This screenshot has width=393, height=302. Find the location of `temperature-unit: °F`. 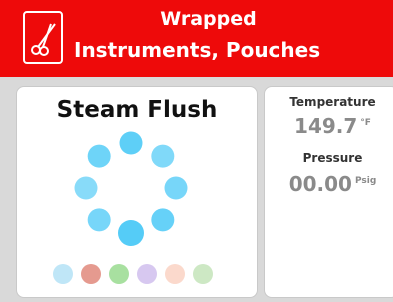

temperature-unit: °F is located at coordinates (365, 123).